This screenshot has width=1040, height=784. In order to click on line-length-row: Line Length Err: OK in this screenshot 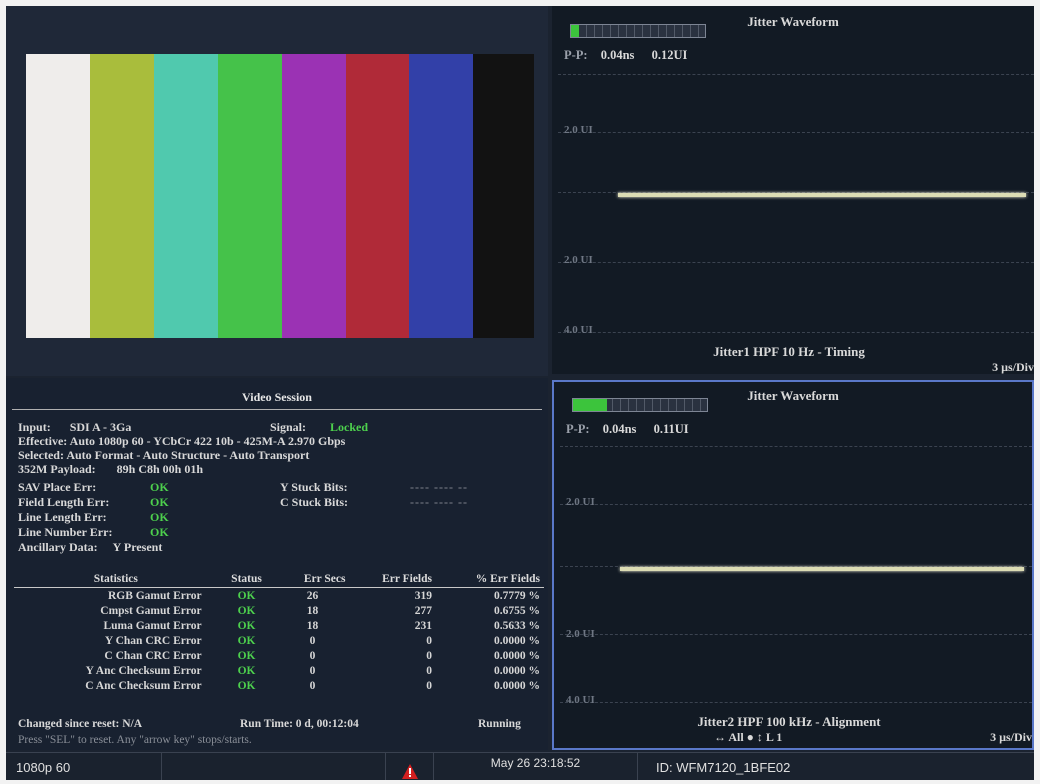, I will do `click(93, 517)`.